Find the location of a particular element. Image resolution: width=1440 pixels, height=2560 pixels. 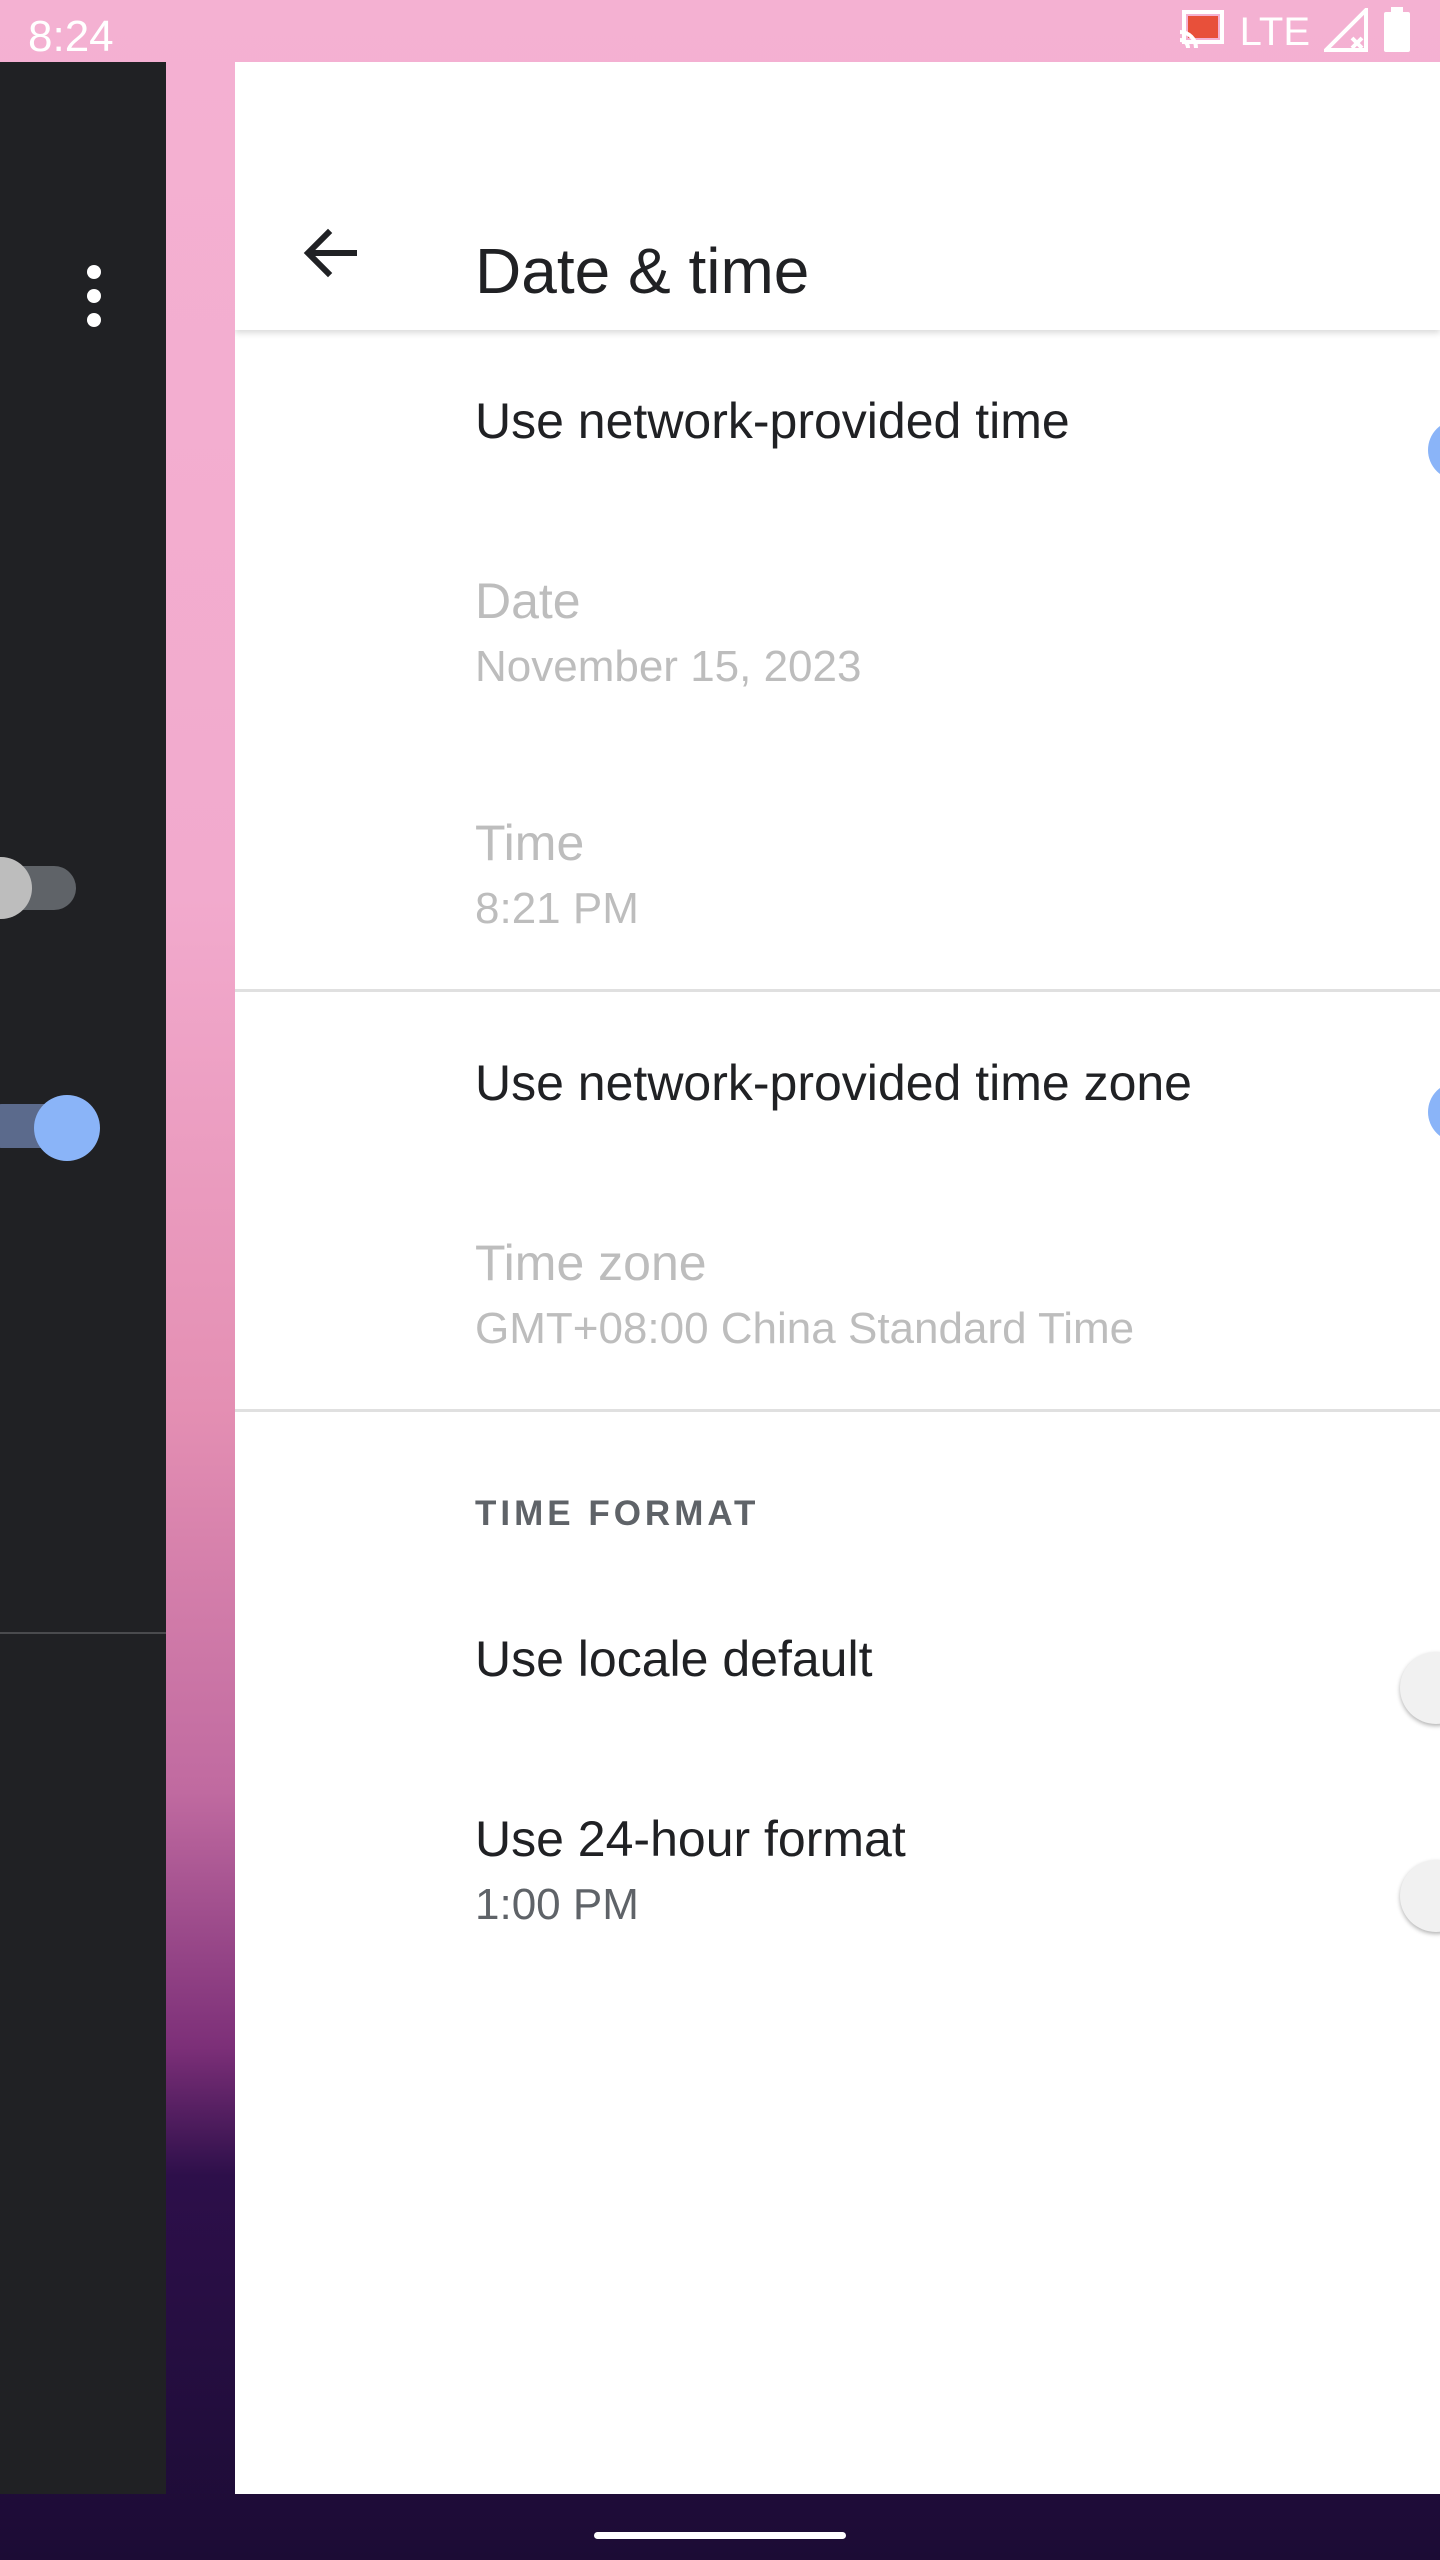

app-bar: Date & time is located at coordinates (837, 196).